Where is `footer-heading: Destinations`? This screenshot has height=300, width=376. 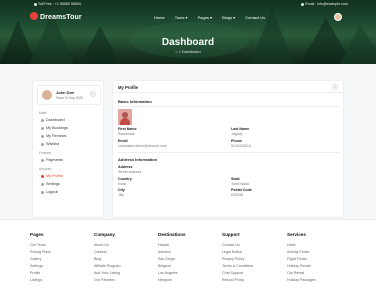 footer-heading: Destinations is located at coordinates (172, 234).